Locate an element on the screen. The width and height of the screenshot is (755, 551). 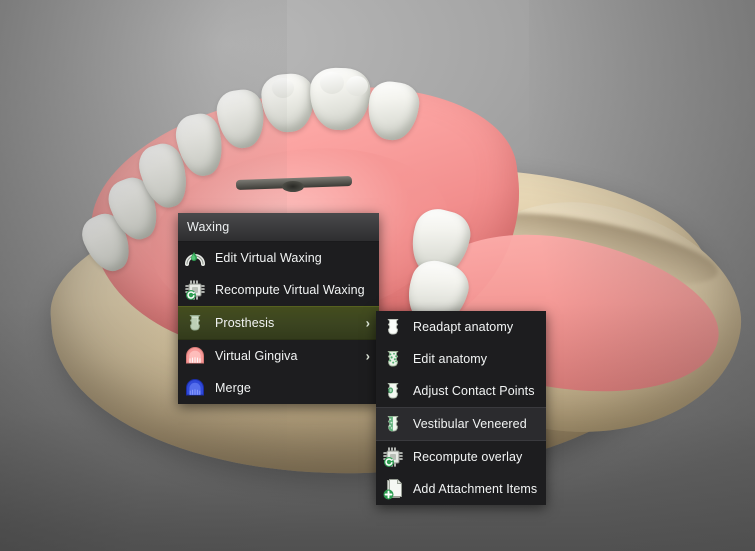
blue-arch-merge-icon is located at coordinates (195, 388).